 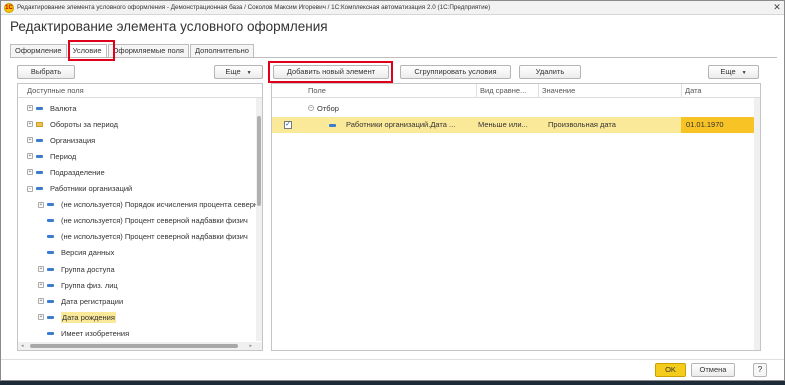 What do you see at coordinates (259, 219) in the screenshot?
I see `vertical-scrollbar` at bounding box center [259, 219].